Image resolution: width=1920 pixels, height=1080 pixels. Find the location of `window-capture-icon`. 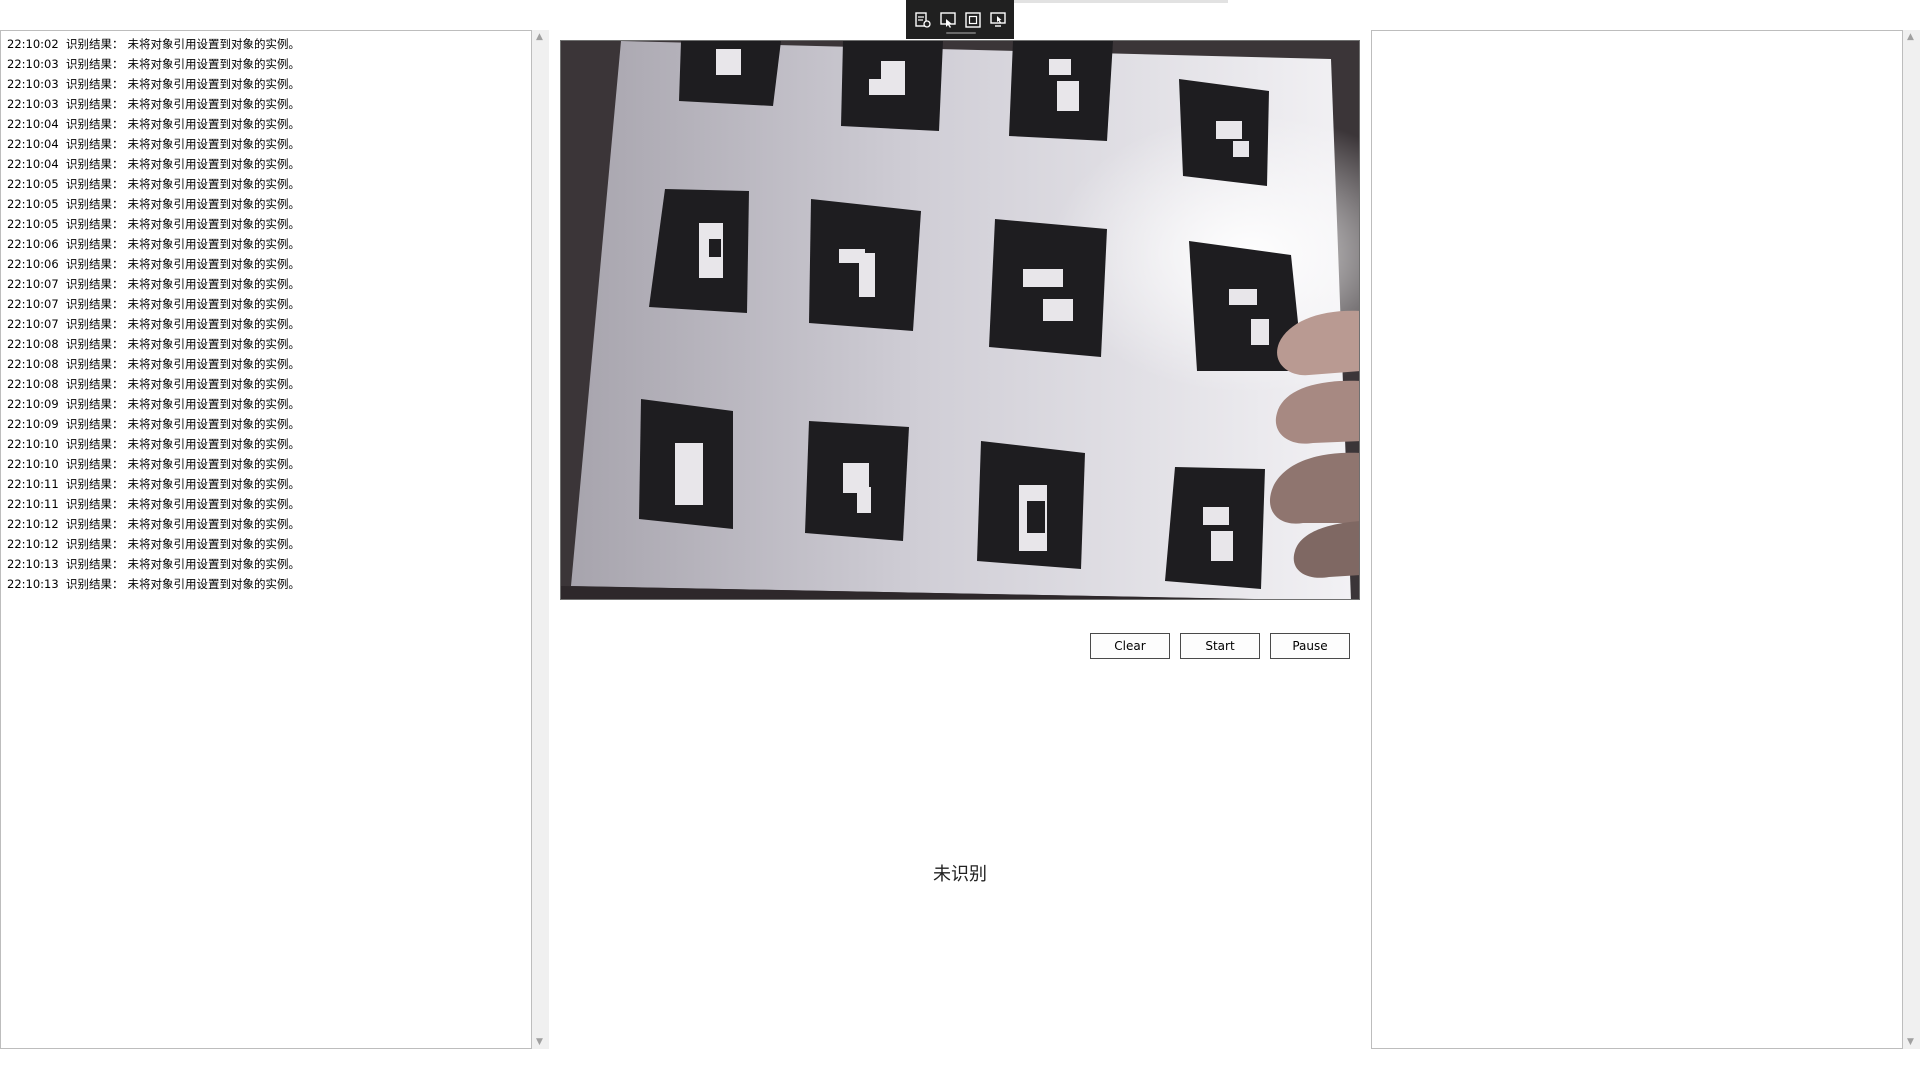

window-capture-icon is located at coordinates (948, 20).